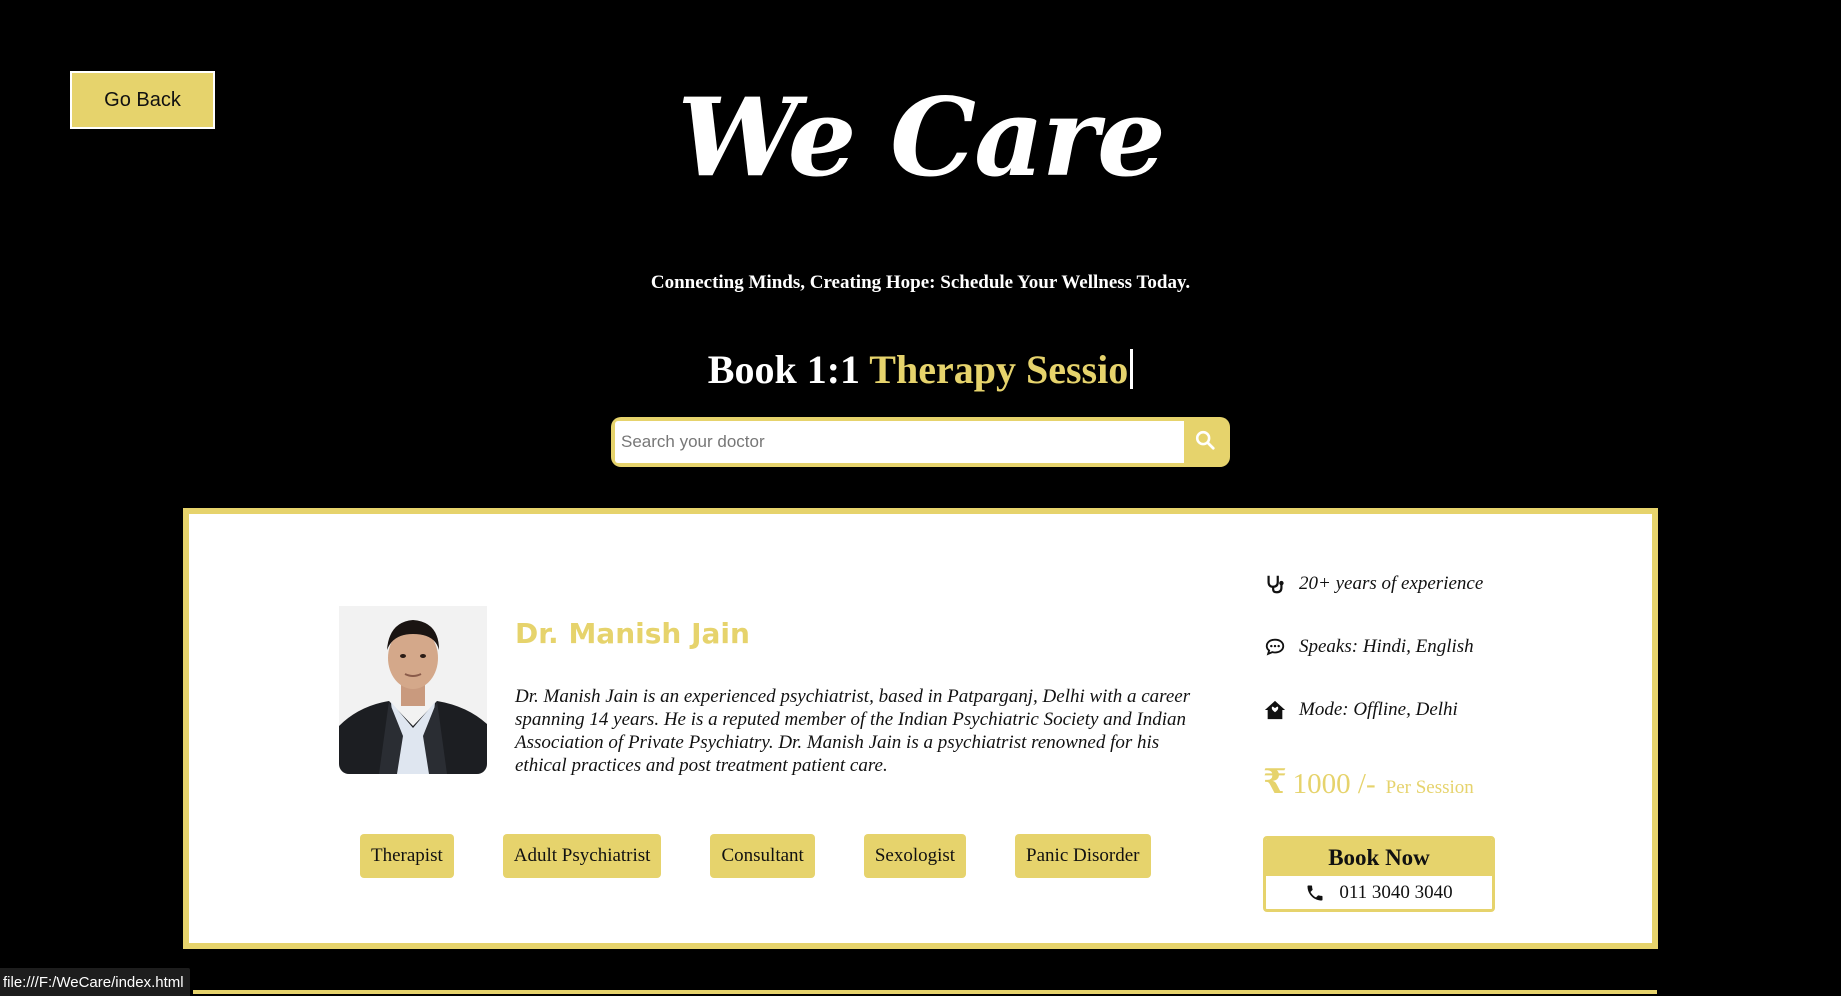 This screenshot has width=1841, height=996. I want to click on languages-text: Speaks: Hindi, English, so click(1386, 646).